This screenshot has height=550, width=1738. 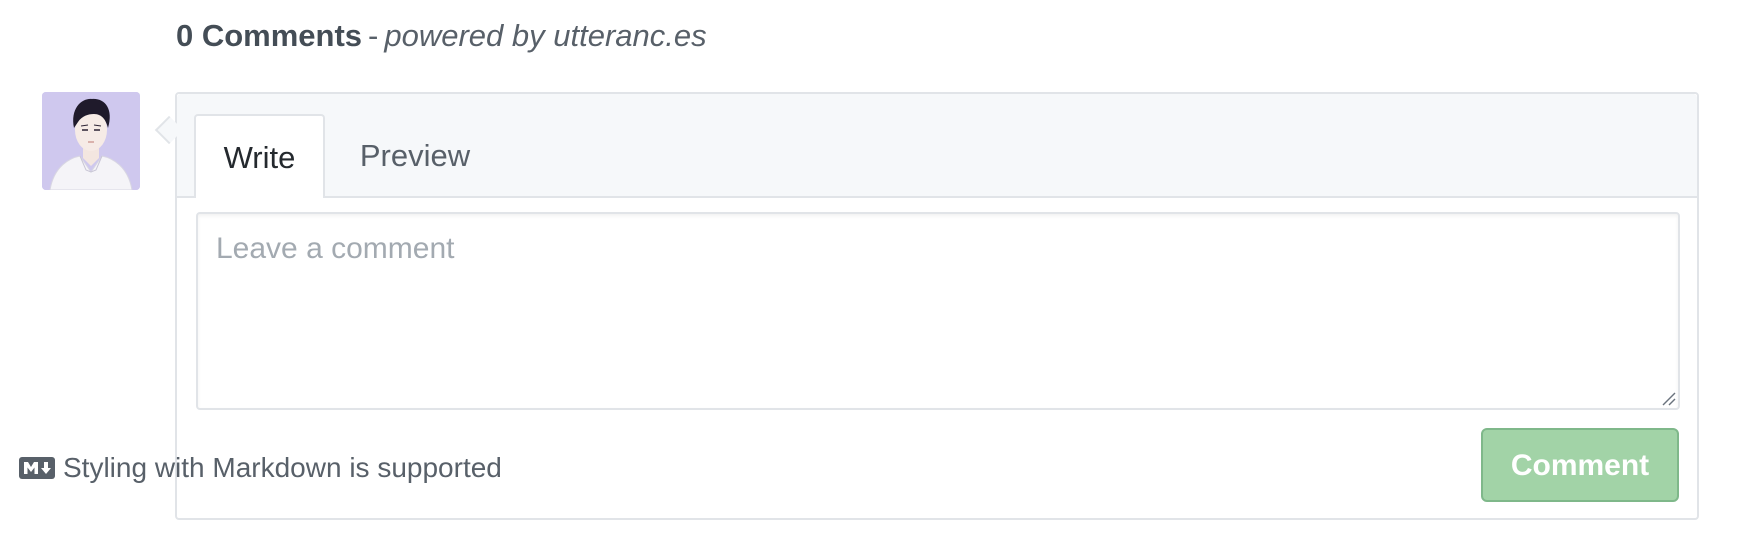 I want to click on markdown-note-label: Styling with Markdown is supported, so click(x=282, y=467).